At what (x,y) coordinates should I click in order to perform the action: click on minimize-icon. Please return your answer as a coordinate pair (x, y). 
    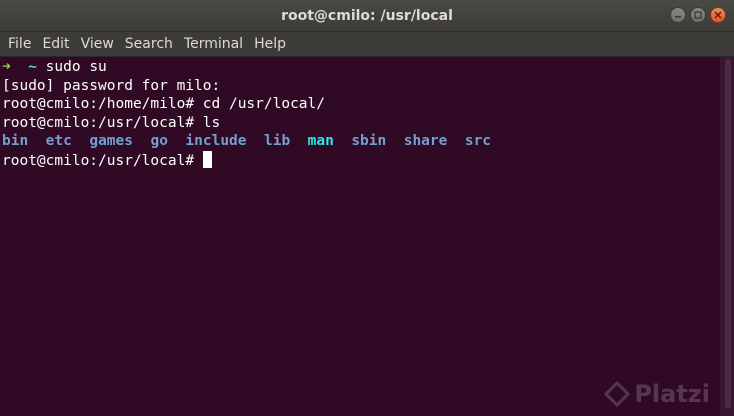
    Looking at the image, I should click on (678, 17).